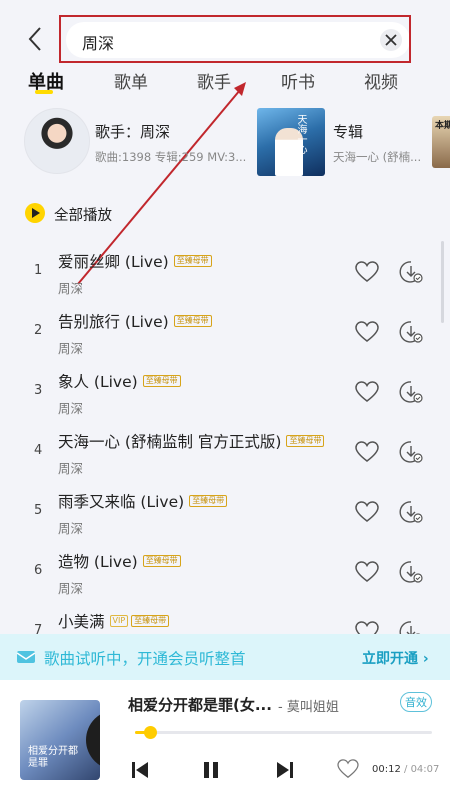  Describe the element at coordinates (225, 392) in the screenshot. I see `song-row: 3 象人 (Live) 至臻母带 周深` at that location.